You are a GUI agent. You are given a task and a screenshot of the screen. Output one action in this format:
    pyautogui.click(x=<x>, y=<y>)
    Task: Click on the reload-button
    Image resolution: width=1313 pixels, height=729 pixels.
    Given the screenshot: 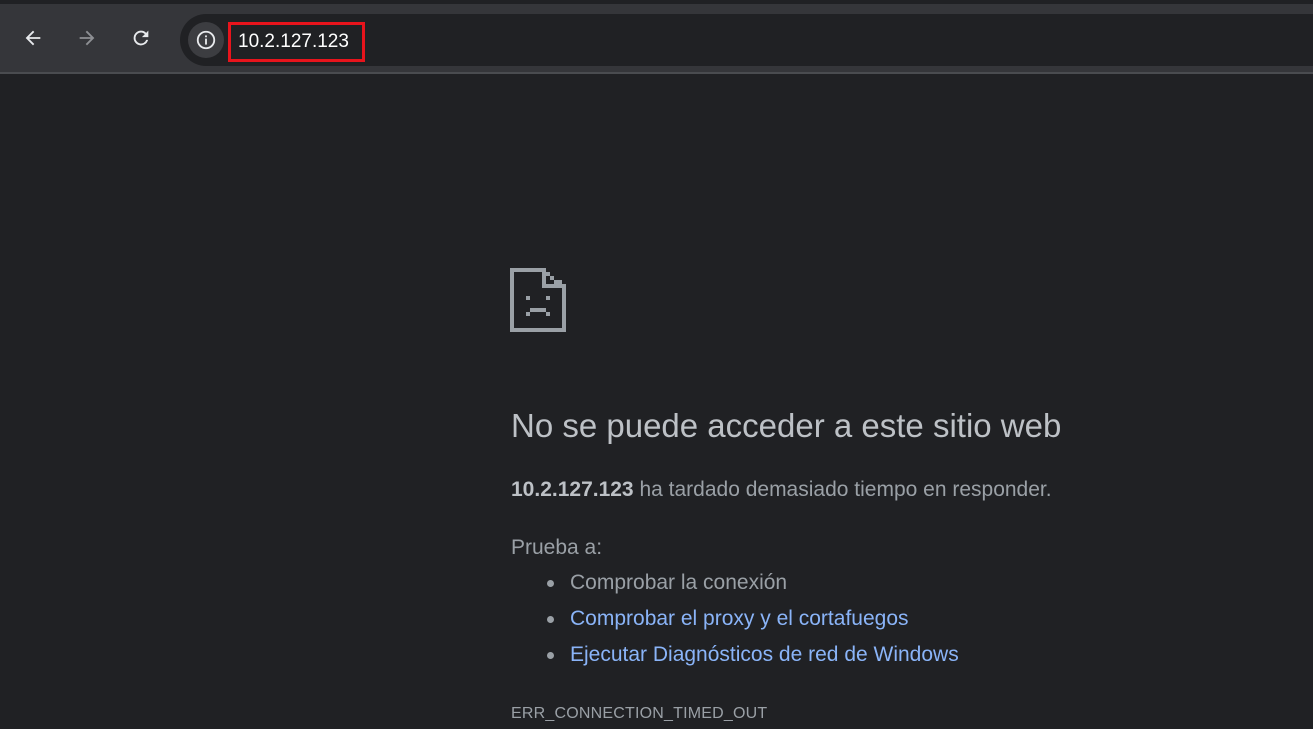 What is the action you would take?
    pyautogui.click(x=141, y=38)
    